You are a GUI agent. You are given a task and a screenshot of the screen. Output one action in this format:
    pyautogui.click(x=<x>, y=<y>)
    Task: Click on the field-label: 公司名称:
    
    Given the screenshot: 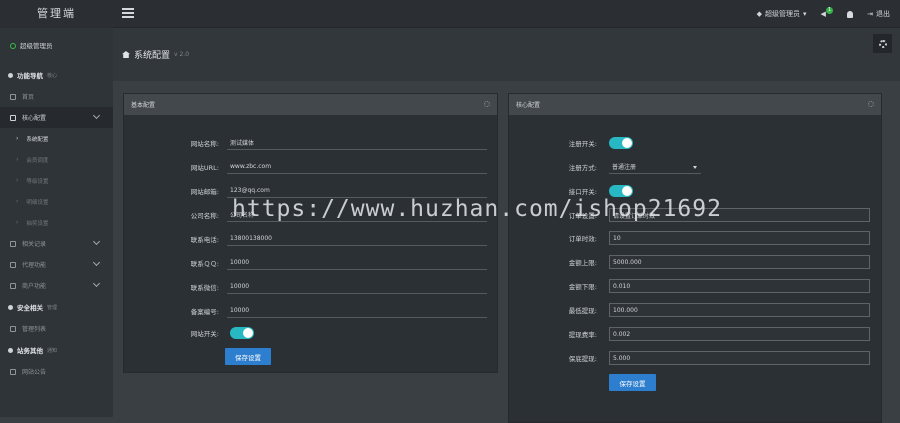 What is the action you would take?
    pyautogui.click(x=204, y=216)
    